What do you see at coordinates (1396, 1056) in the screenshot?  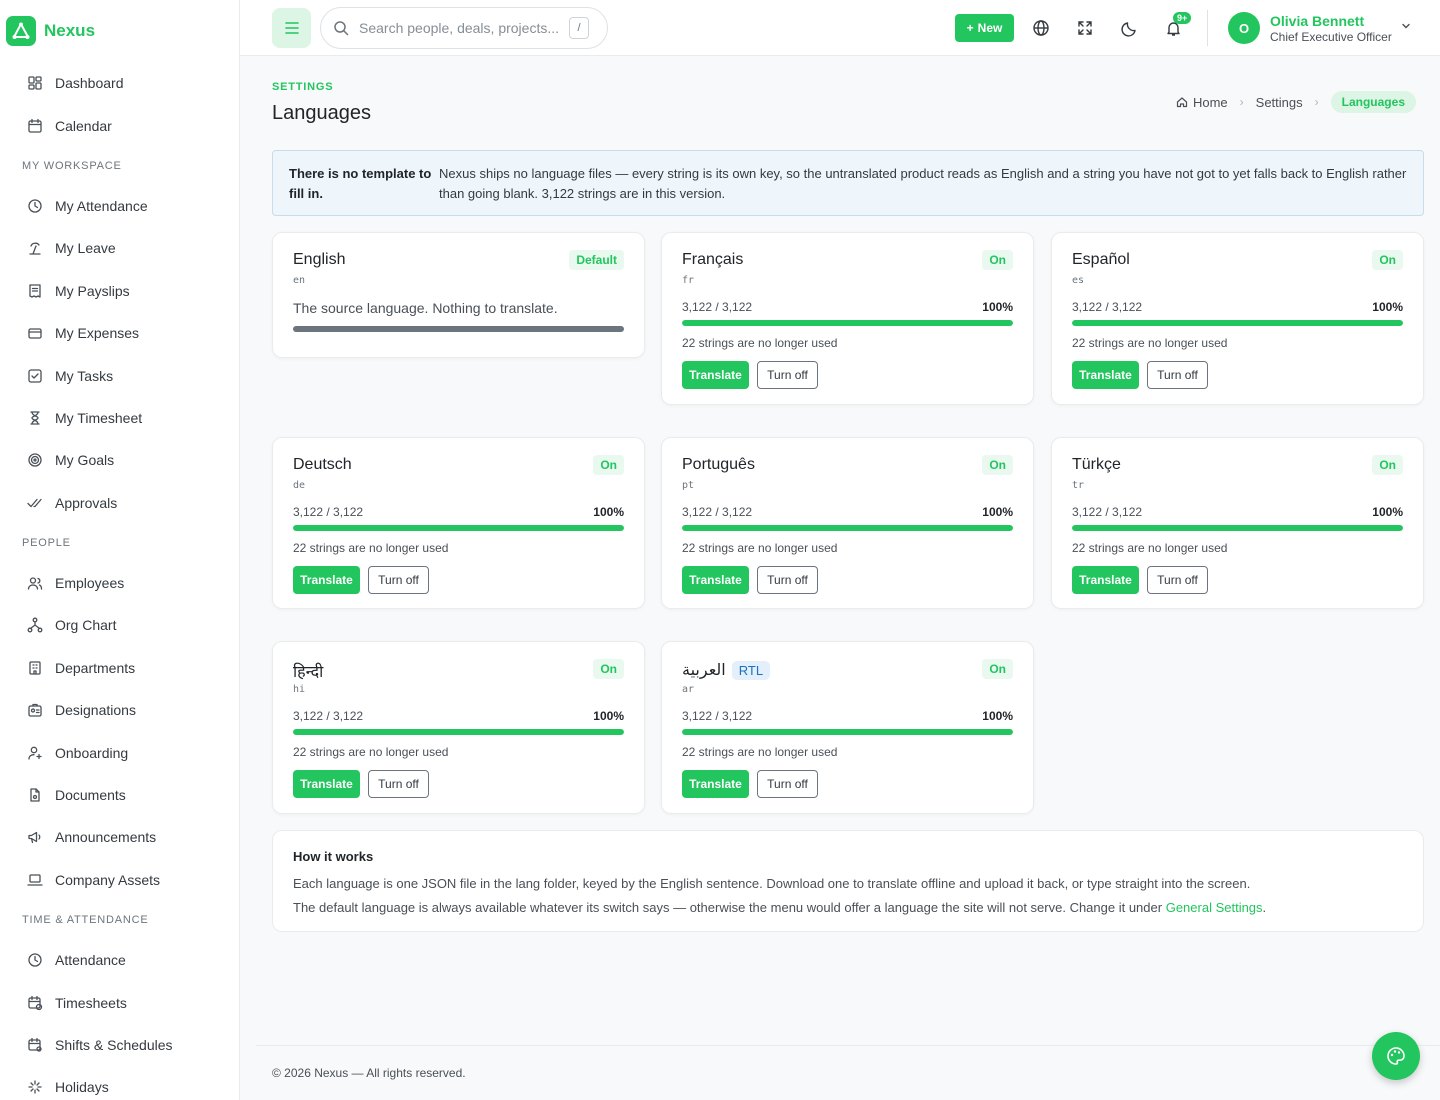 I see `theme-customizer-button` at bounding box center [1396, 1056].